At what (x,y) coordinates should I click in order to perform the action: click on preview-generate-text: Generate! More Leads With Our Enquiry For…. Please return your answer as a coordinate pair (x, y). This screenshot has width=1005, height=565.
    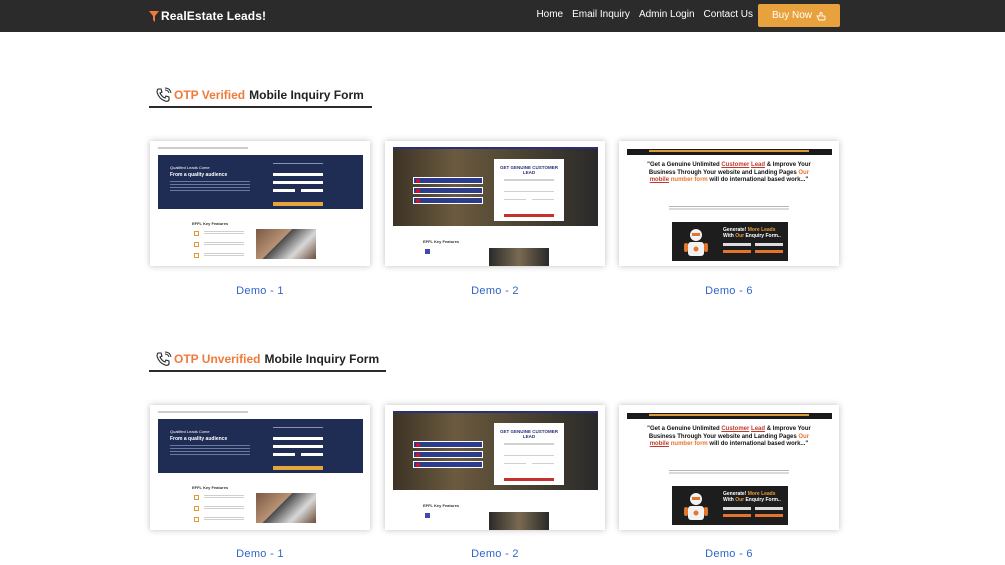
    Looking at the image, I should click on (752, 497).